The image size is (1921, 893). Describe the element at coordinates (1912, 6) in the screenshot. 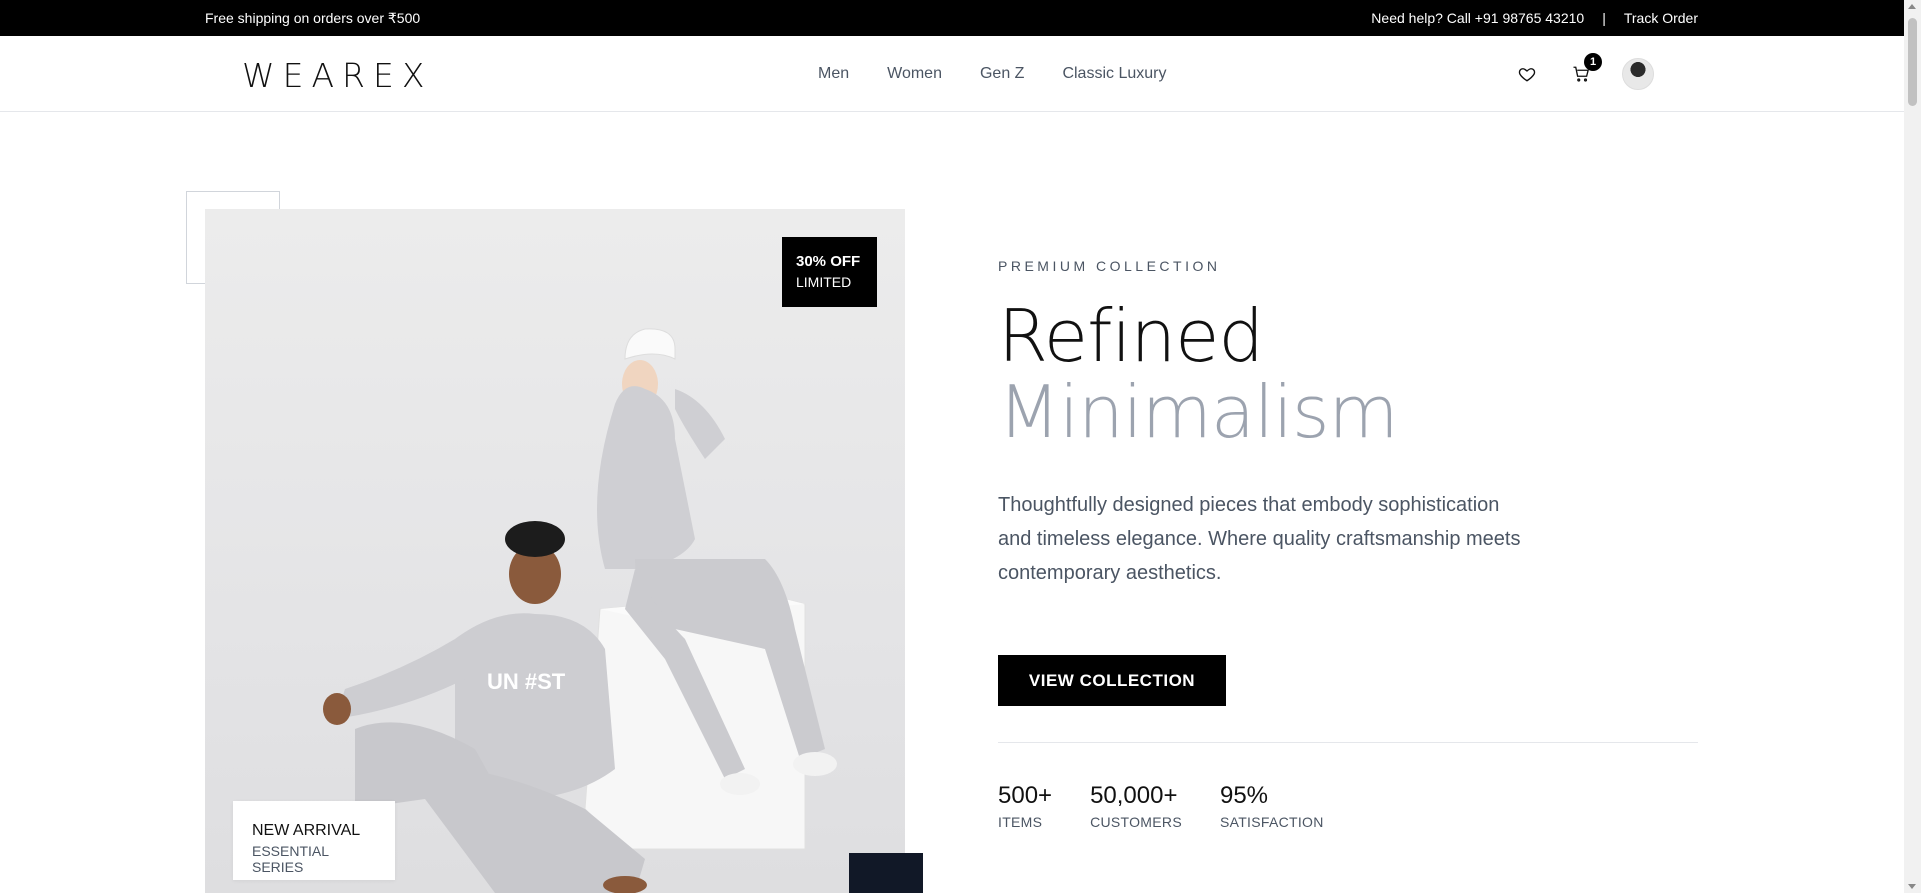

I see `scroll-up-icon` at that location.